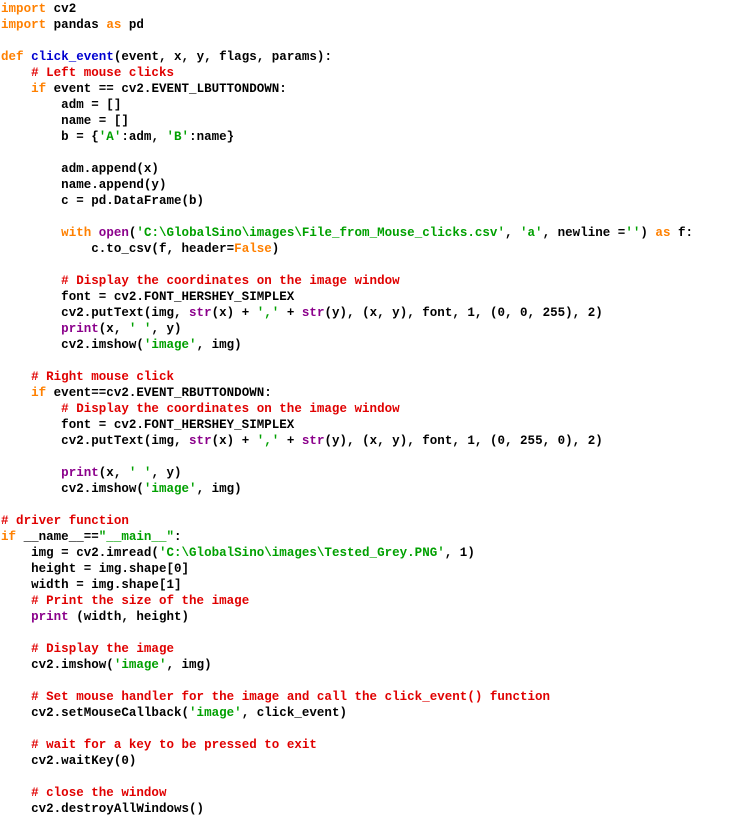 This screenshot has width=740, height=817. Describe the element at coordinates (91, 585) in the screenshot. I see `code-token-pl: width = img.shape[1]` at that location.